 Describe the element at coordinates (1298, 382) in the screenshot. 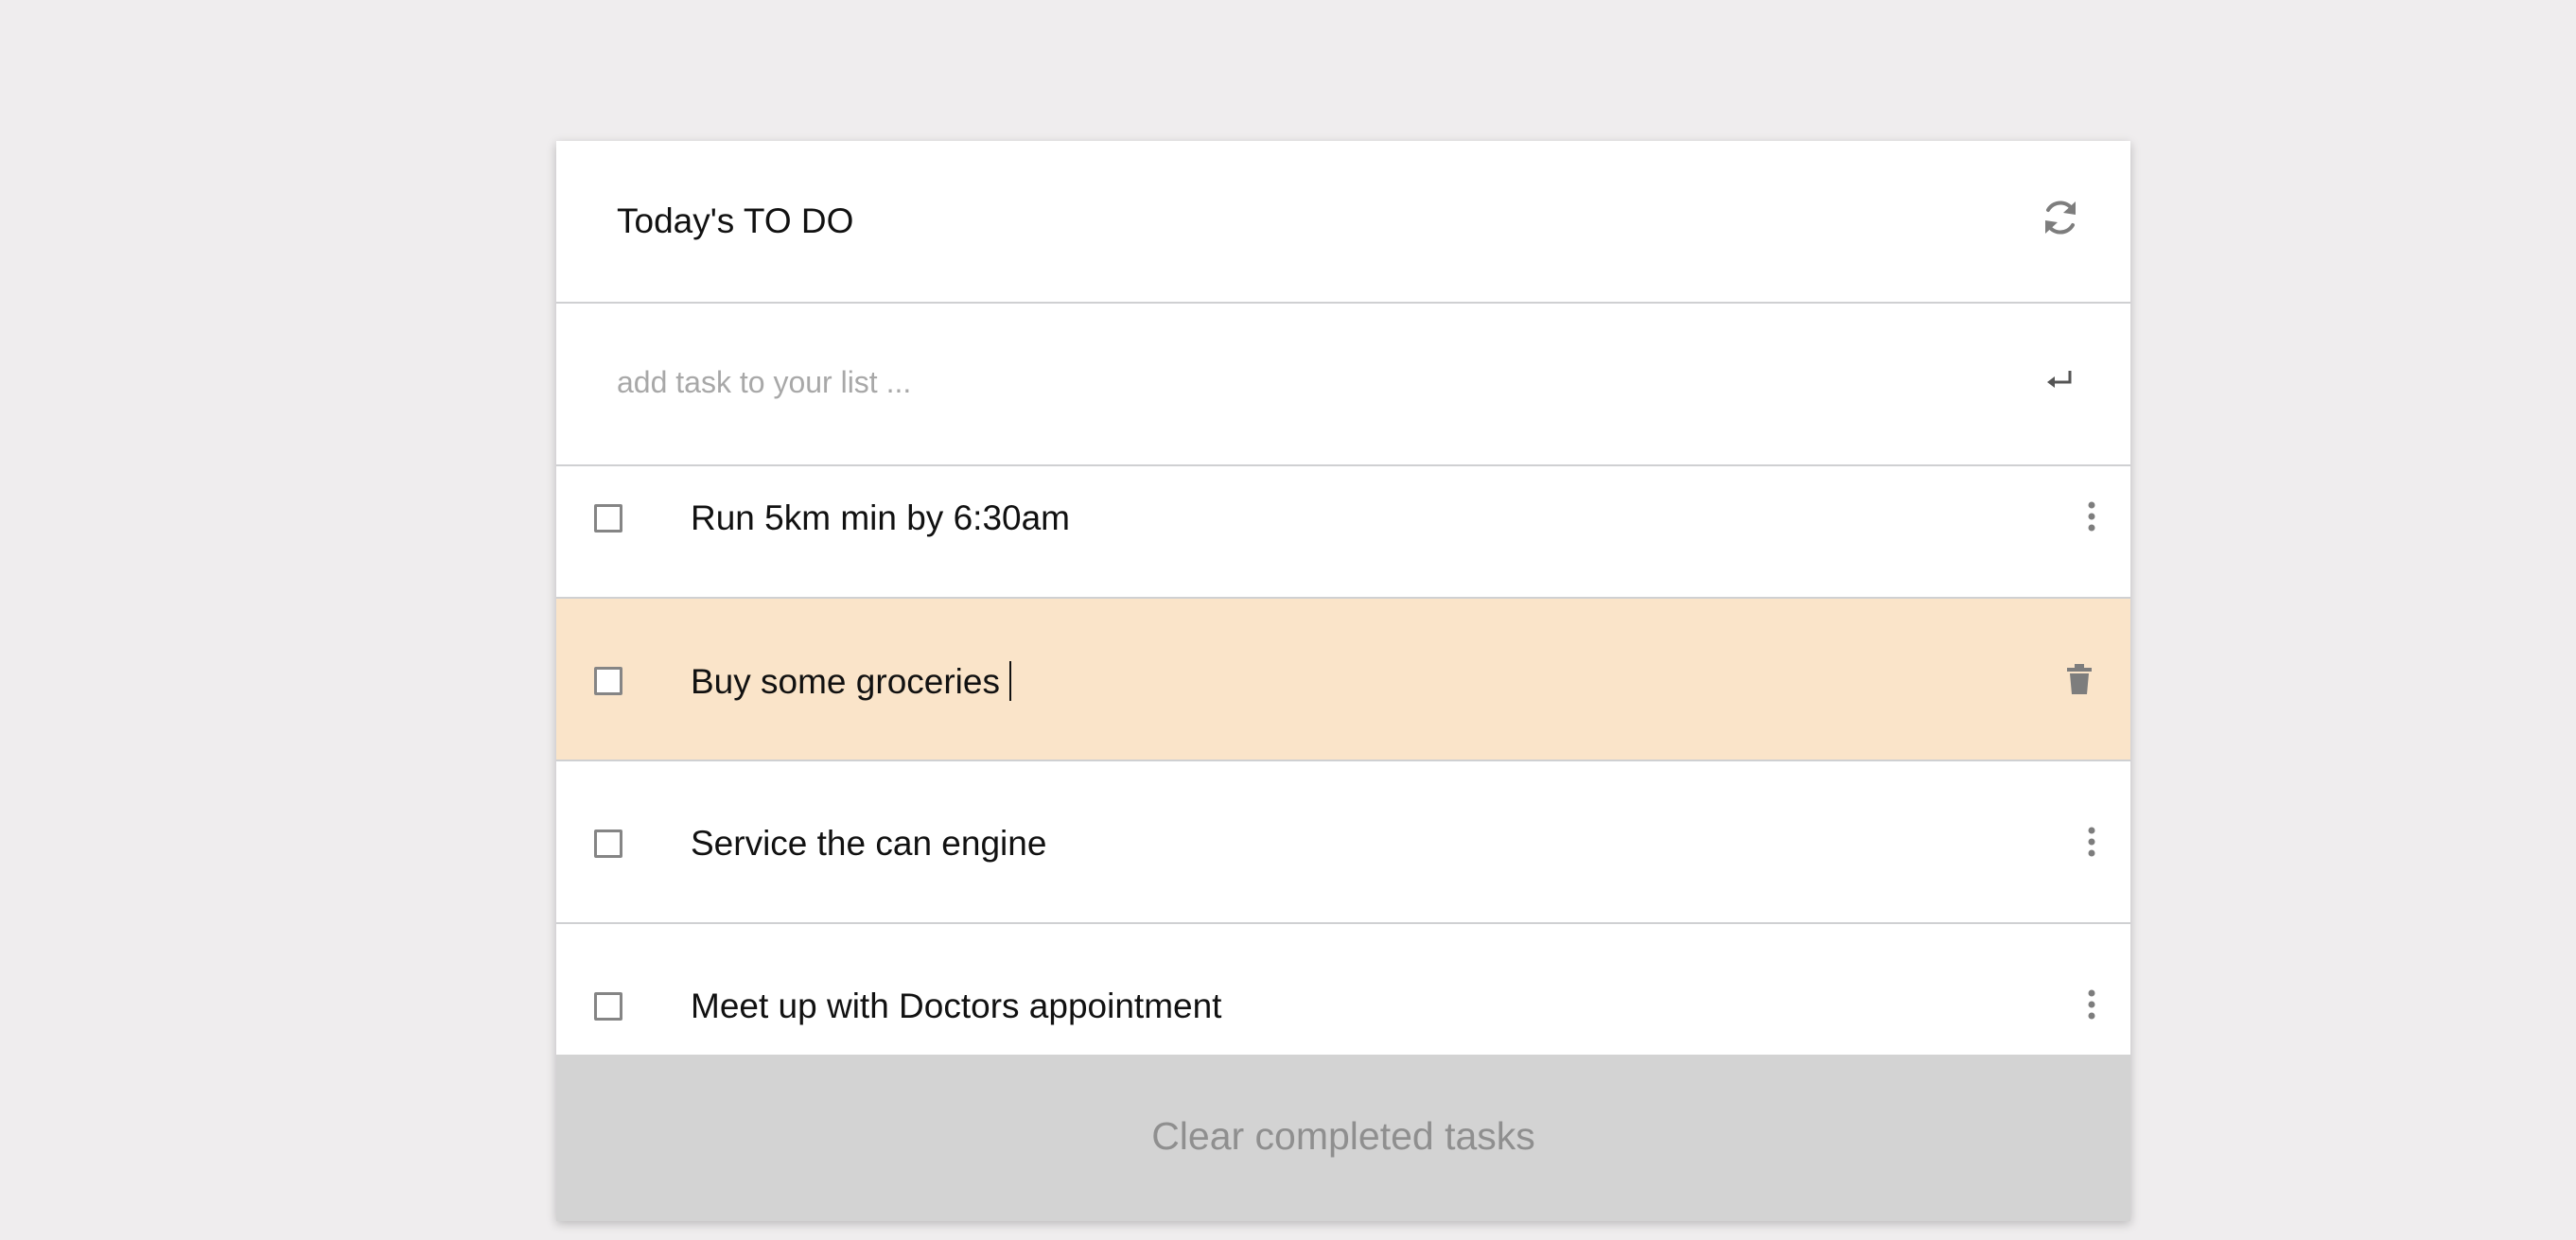

I see `add-task-input` at that location.